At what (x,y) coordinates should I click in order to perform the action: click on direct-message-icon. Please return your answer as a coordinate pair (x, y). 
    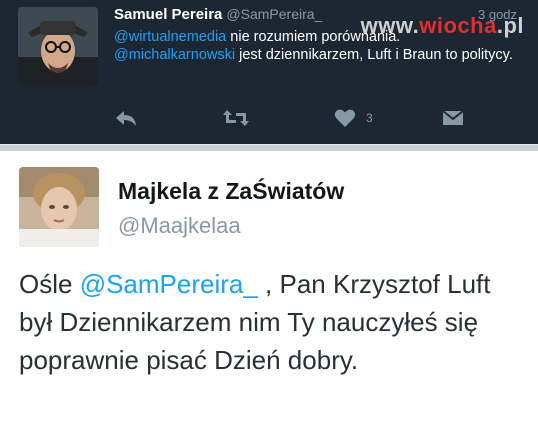
    Looking at the image, I should click on (453, 117).